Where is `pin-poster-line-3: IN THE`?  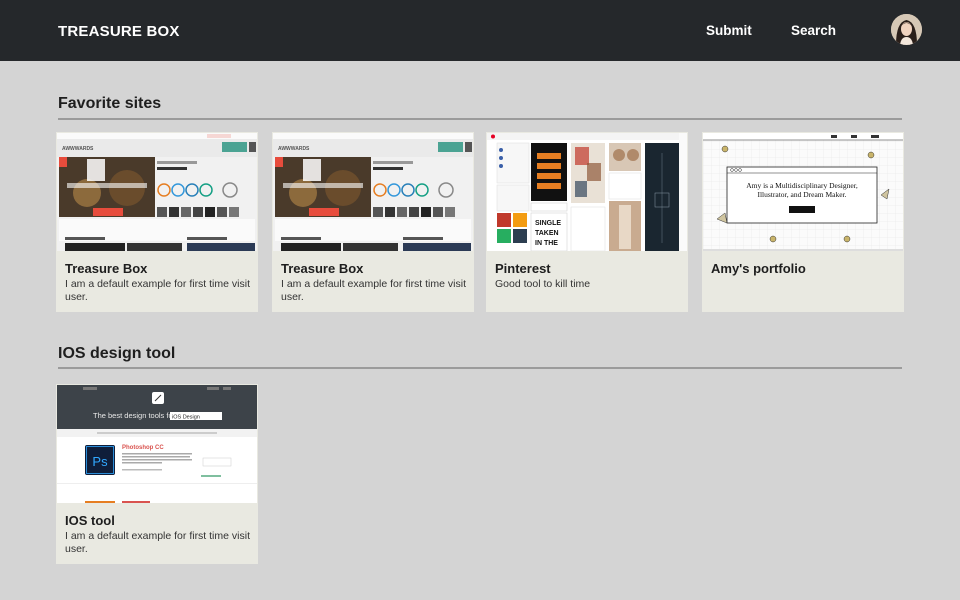
pin-poster-line-3: IN THE is located at coordinates (546, 243).